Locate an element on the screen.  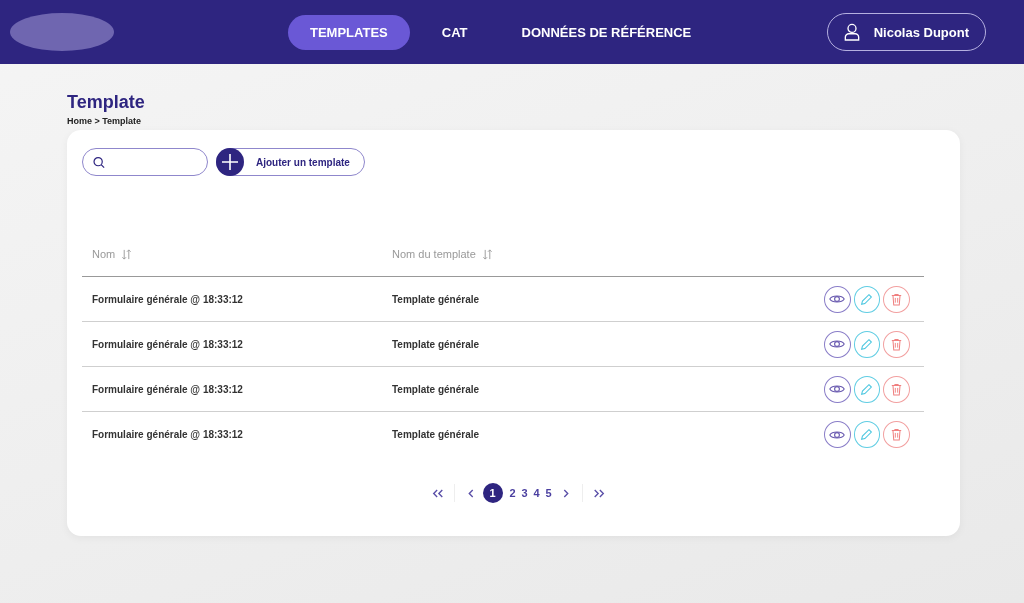
double-chevron-left-icon is located at coordinates (437, 493).